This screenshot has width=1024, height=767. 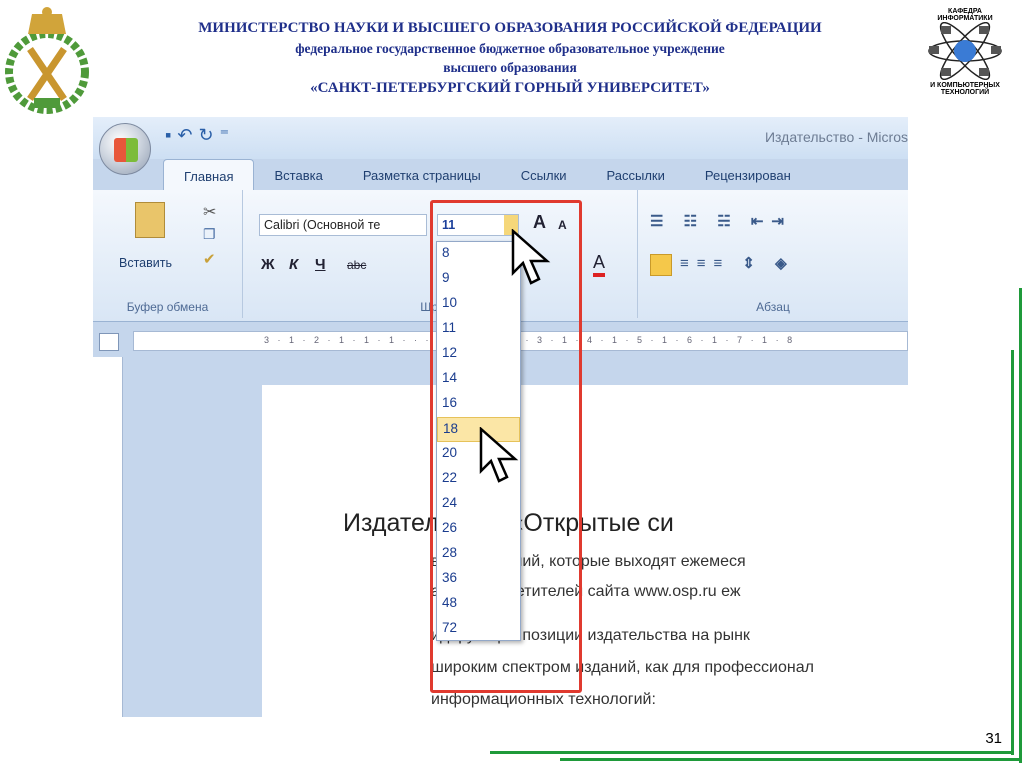 What do you see at coordinates (422, 175) in the screenshot?
I see `tab-page-layout: Разметка страницы` at bounding box center [422, 175].